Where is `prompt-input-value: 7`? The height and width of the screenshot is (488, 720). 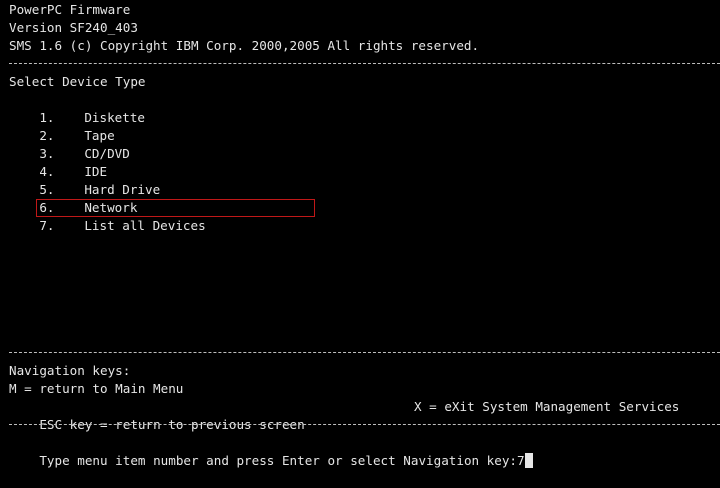
prompt-input-value: 7 is located at coordinates (521, 460).